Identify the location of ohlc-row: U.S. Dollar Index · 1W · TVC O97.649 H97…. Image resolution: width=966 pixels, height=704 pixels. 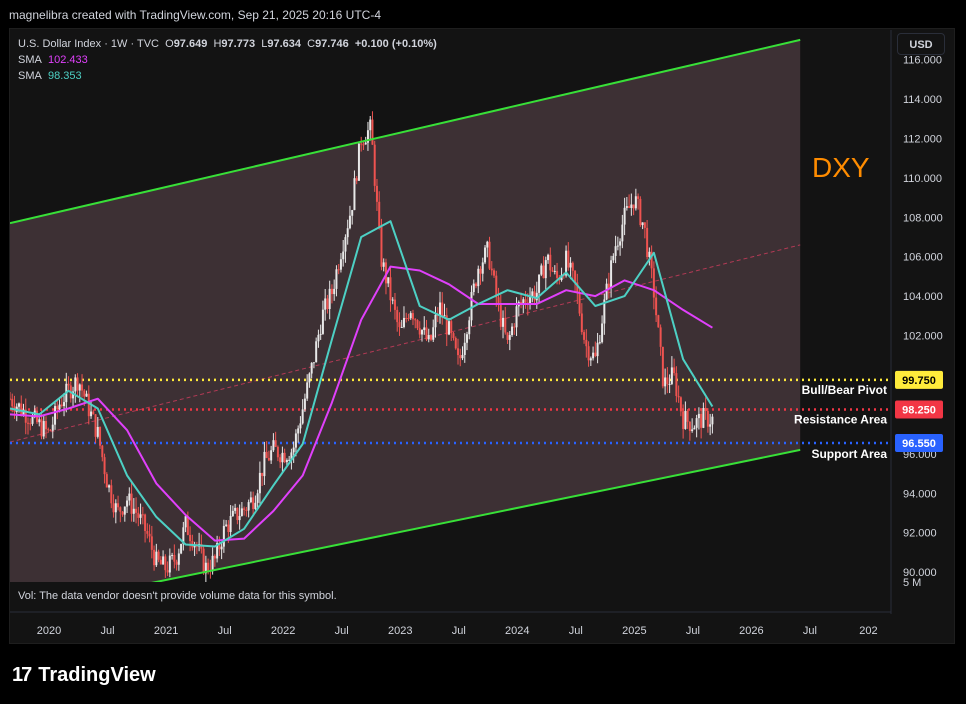
(227, 44).